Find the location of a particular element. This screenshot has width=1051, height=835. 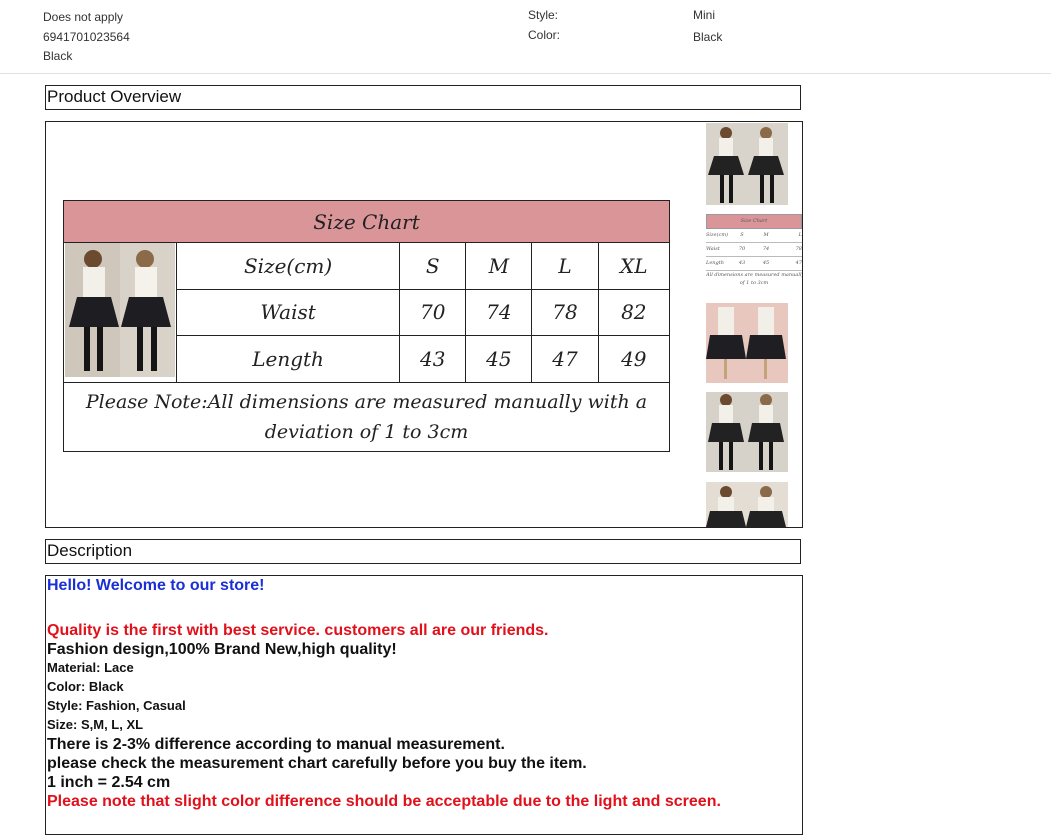

col-xl-header: XL is located at coordinates (634, 266).